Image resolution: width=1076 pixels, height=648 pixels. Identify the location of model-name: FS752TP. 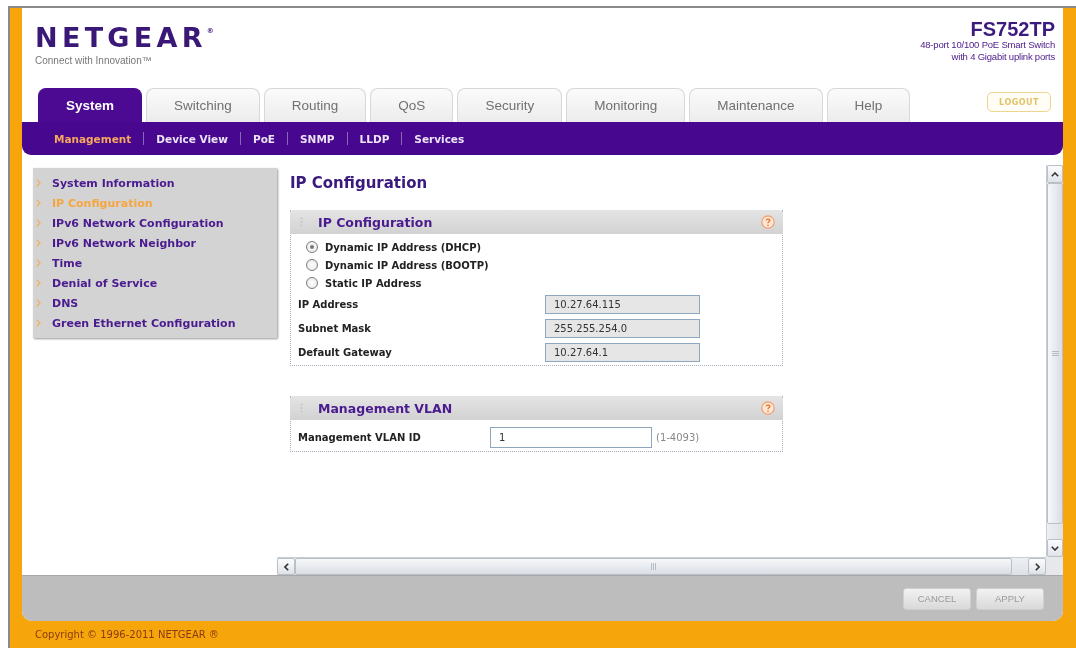
(1012, 29).